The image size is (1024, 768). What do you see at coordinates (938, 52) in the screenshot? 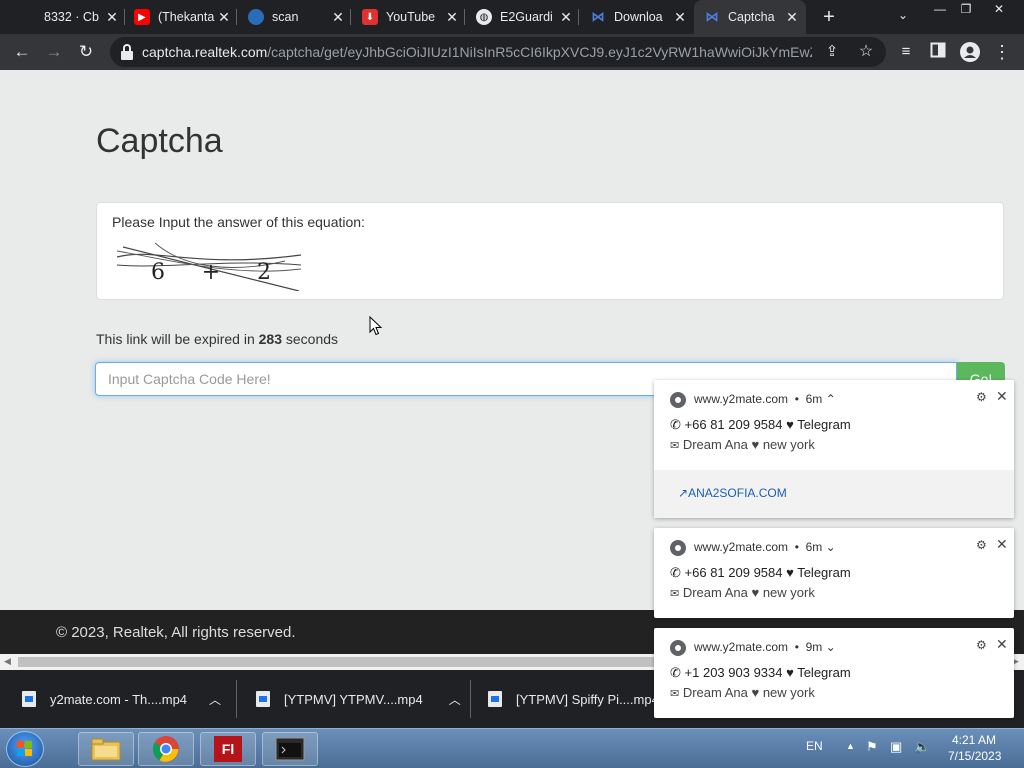
I see `side-panel-icon` at bounding box center [938, 52].